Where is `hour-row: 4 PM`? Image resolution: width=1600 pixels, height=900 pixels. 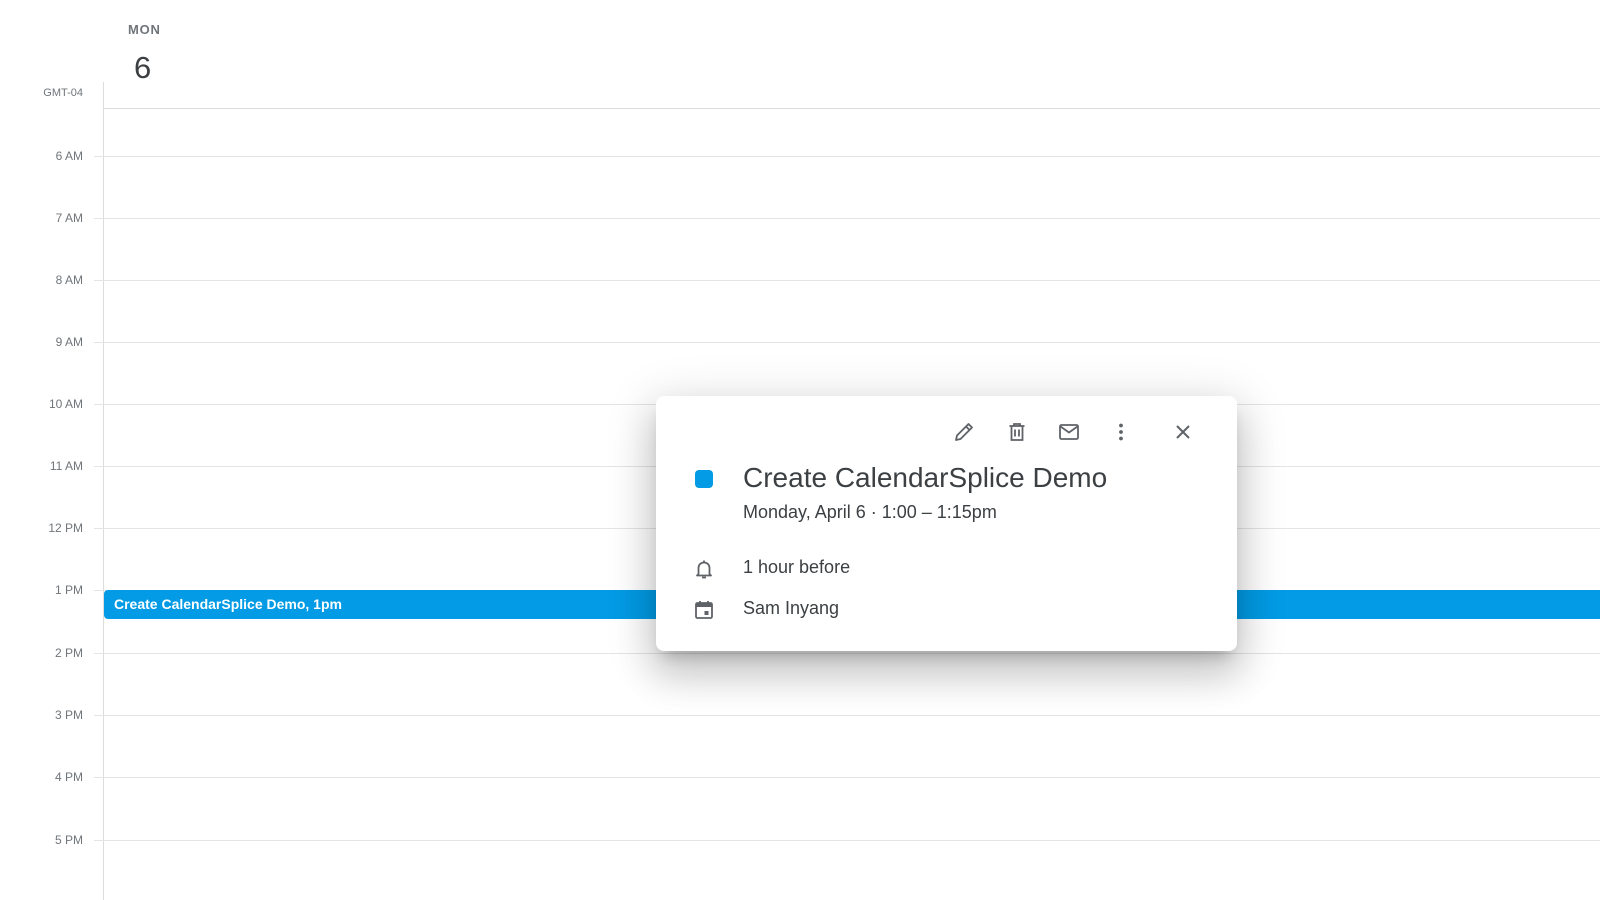 hour-row: 4 PM is located at coordinates (800, 777).